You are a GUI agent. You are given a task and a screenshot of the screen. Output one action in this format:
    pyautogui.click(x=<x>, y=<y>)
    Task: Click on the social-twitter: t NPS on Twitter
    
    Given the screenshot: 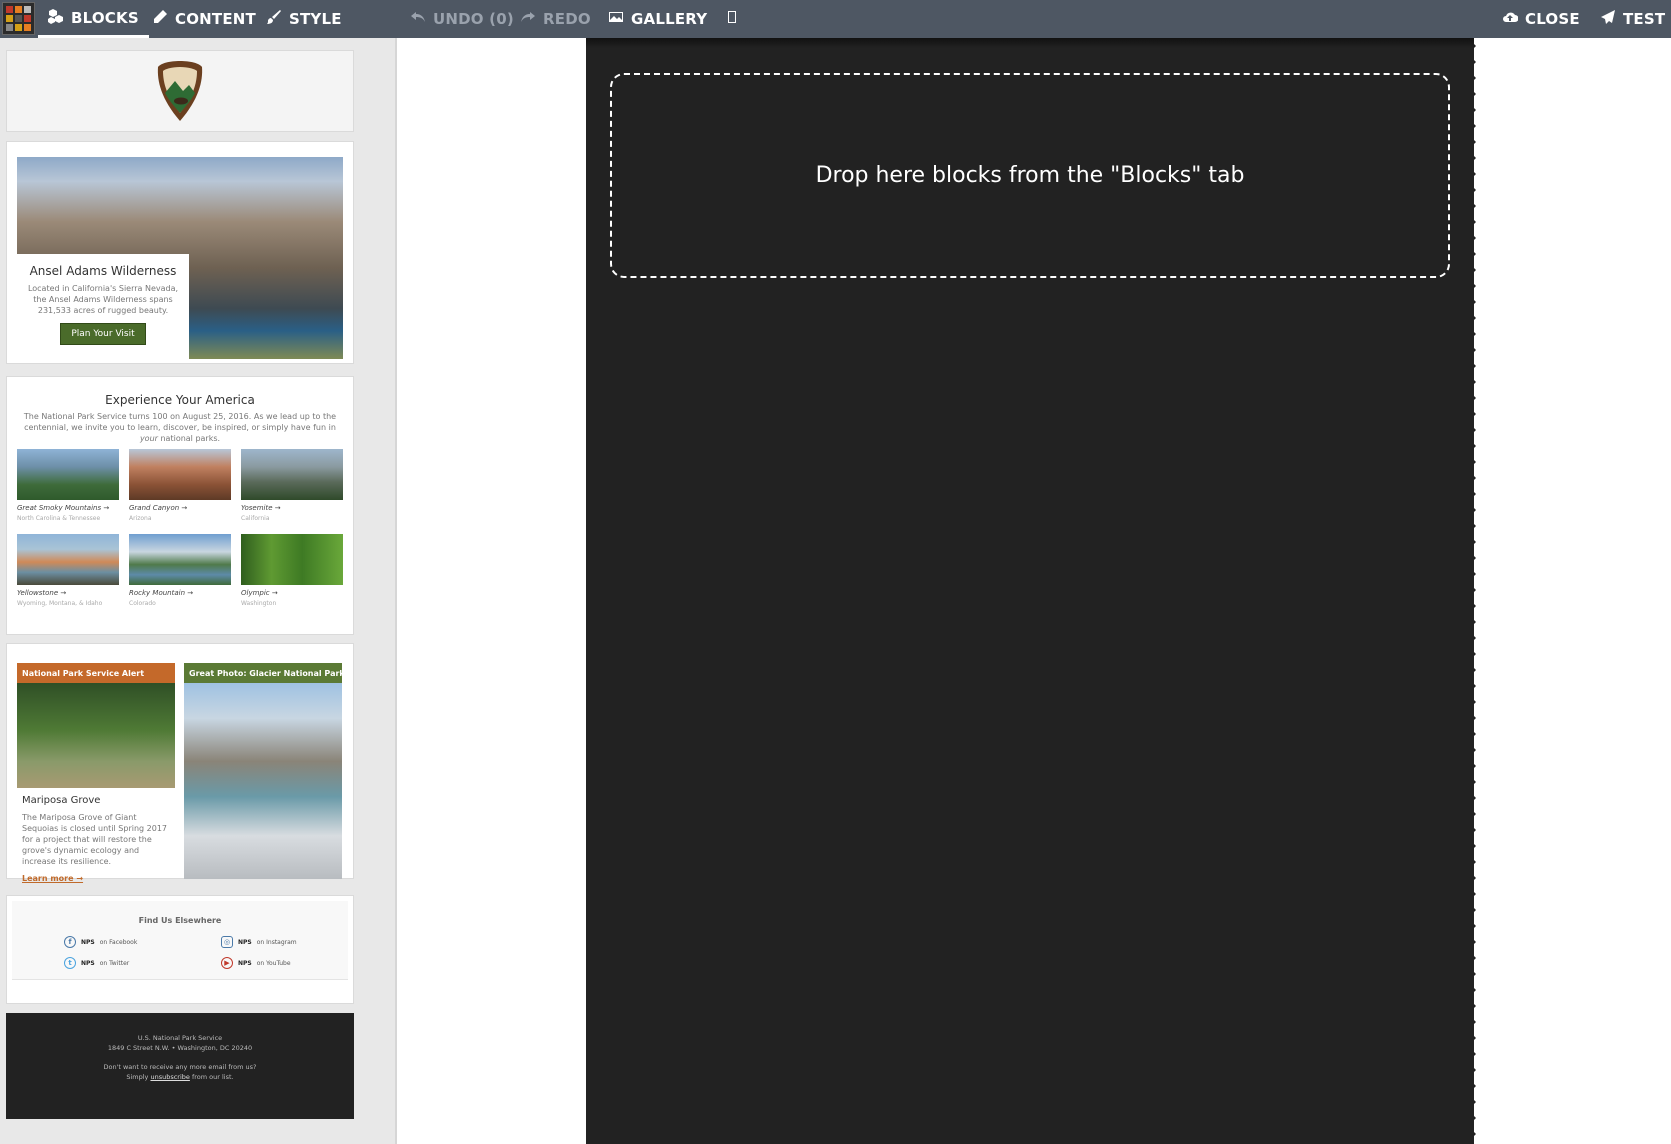 What is the action you would take?
    pyautogui.click(x=96, y=963)
    